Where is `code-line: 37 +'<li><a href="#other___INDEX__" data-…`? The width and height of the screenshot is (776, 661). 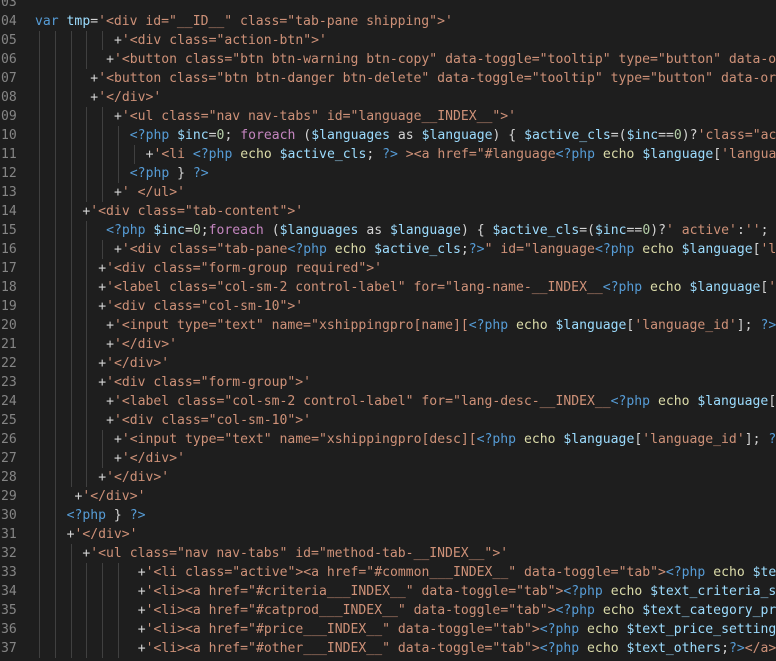
code-line: 37 +'<li><a href="#other___INDEX__" data-… is located at coordinates (388, 648).